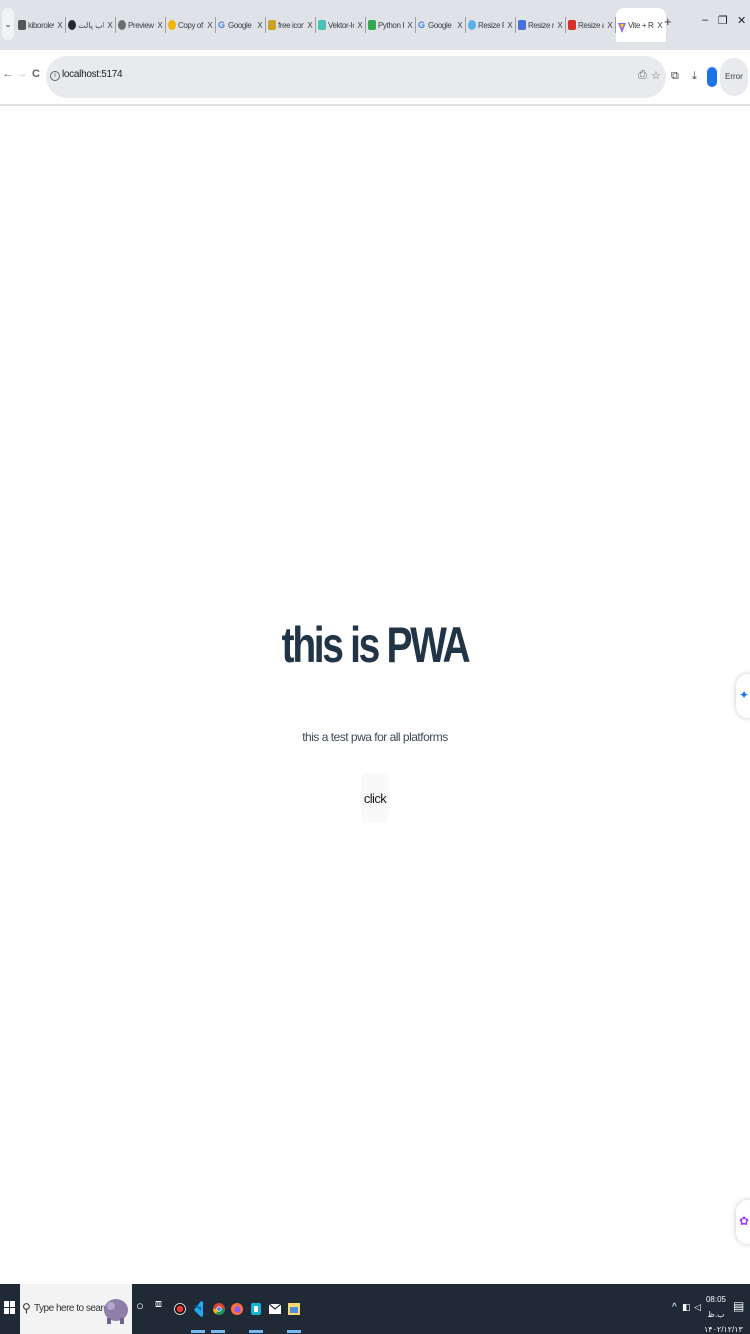 The width and height of the screenshot is (750, 1334). I want to click on back-button: ←, so click(8, 74).